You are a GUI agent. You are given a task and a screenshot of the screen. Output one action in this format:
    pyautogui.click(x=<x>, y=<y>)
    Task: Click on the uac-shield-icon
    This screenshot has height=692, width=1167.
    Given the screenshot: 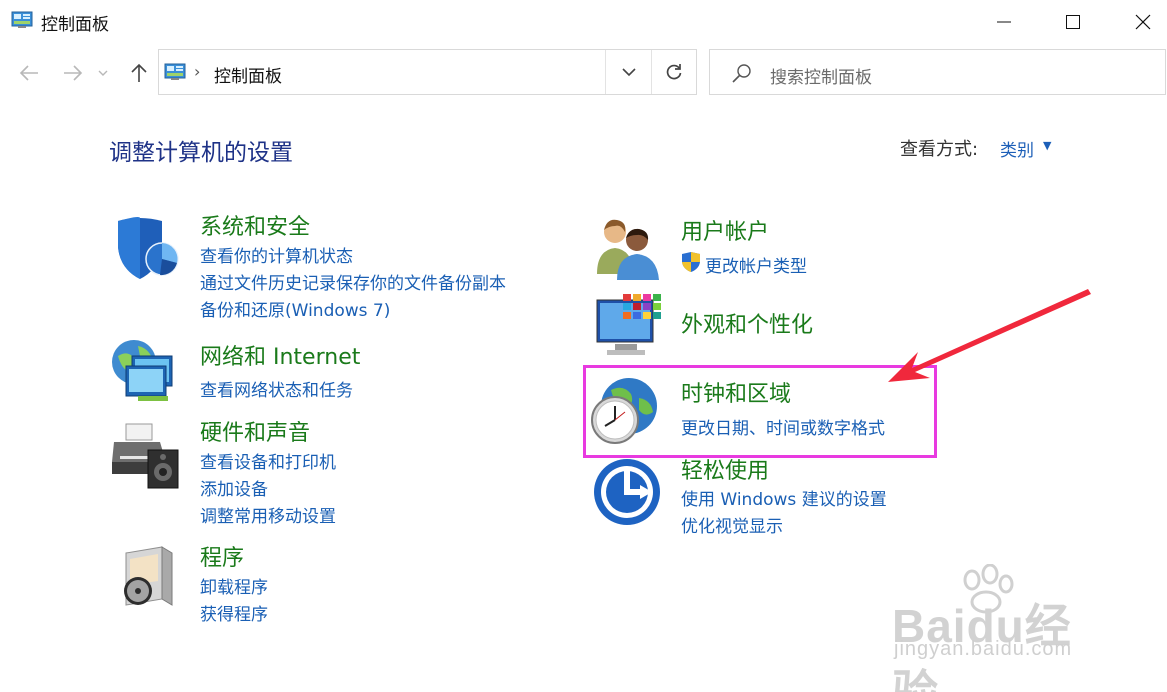 What is the action you would take?
    pyautogui.click(x=691, y=262)
    